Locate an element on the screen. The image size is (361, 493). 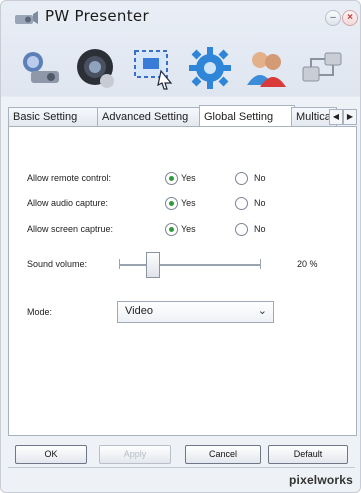
mode-select-value: Video is located at coordinates (139, 311).